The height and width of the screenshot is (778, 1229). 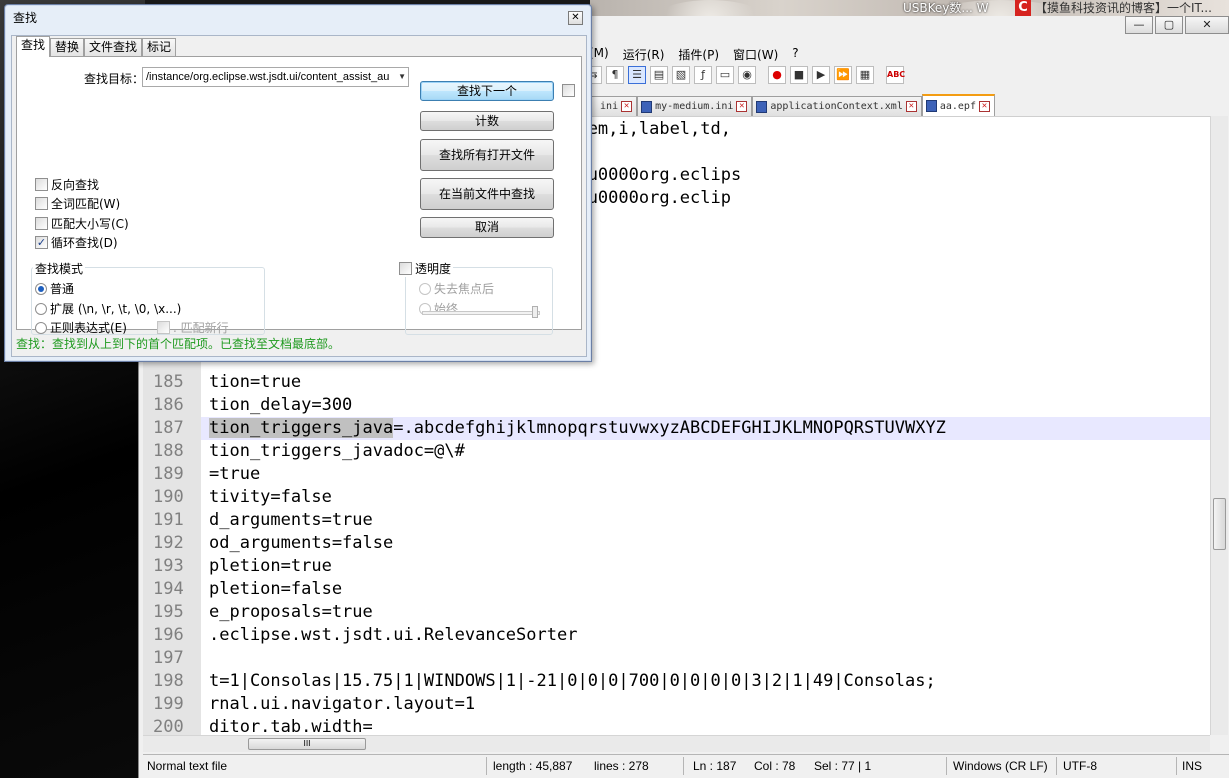 What do you see at coordinates (676, 543) in the screenshot?
I see `editor-line: 192 od_arguments=false` at bounding box center [676, 543].